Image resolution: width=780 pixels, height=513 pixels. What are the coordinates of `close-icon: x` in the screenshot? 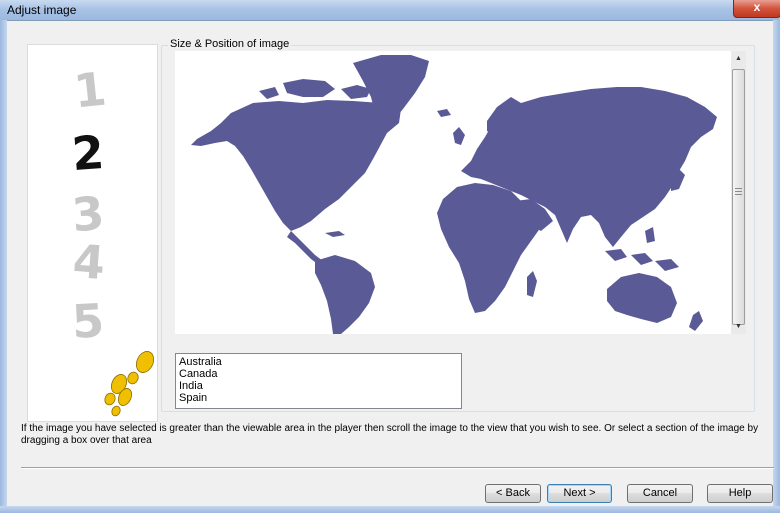 It's located at (757, 7).